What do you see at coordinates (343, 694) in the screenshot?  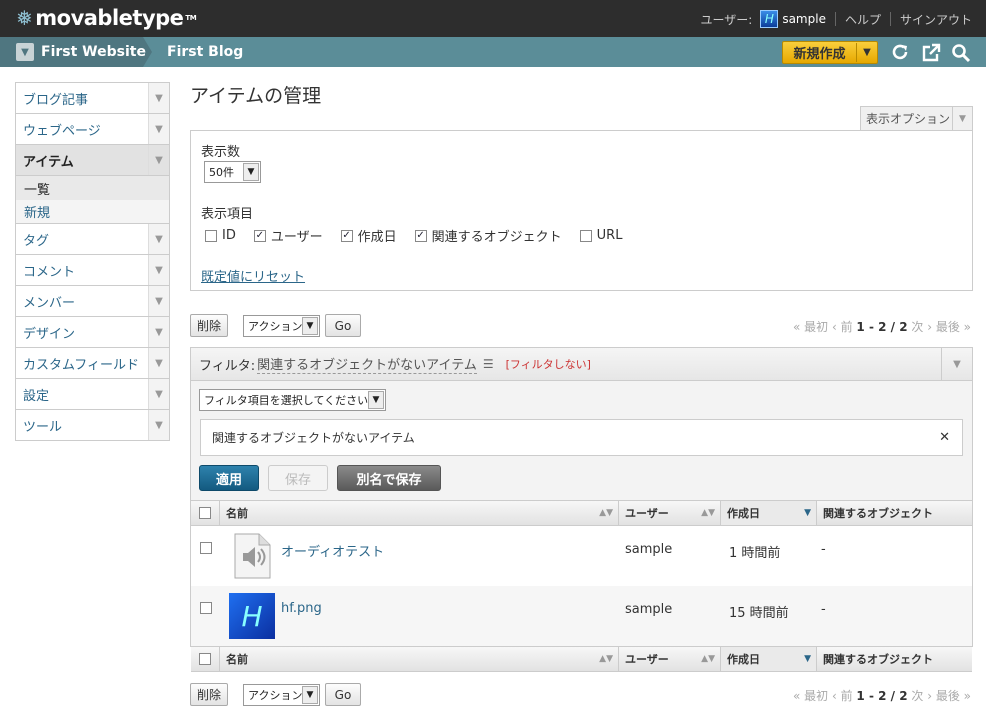 I see `go-button-bottom: Go` at bounding box center [343, 694].